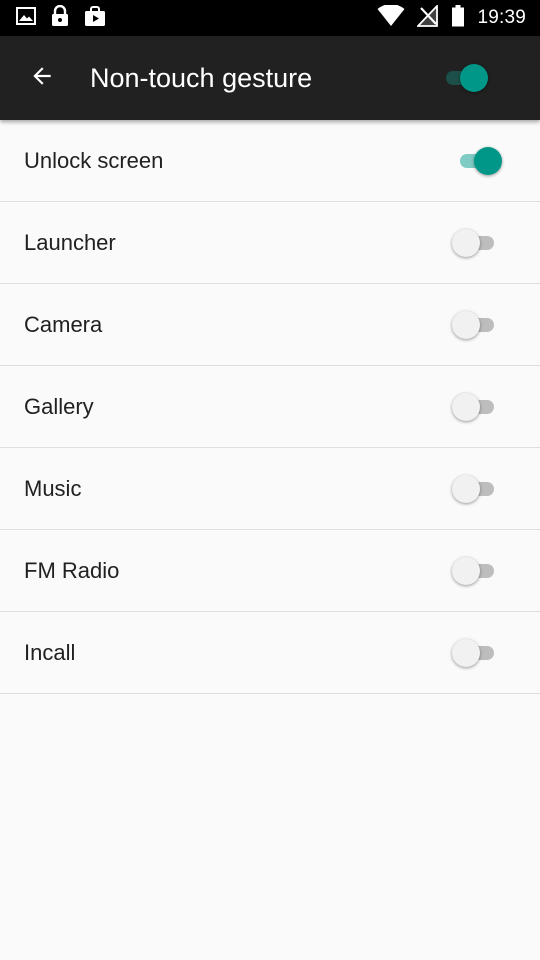 This screenshot has width=540, height=960. I want to click on setting-label: Gallery, so click(59, 406).